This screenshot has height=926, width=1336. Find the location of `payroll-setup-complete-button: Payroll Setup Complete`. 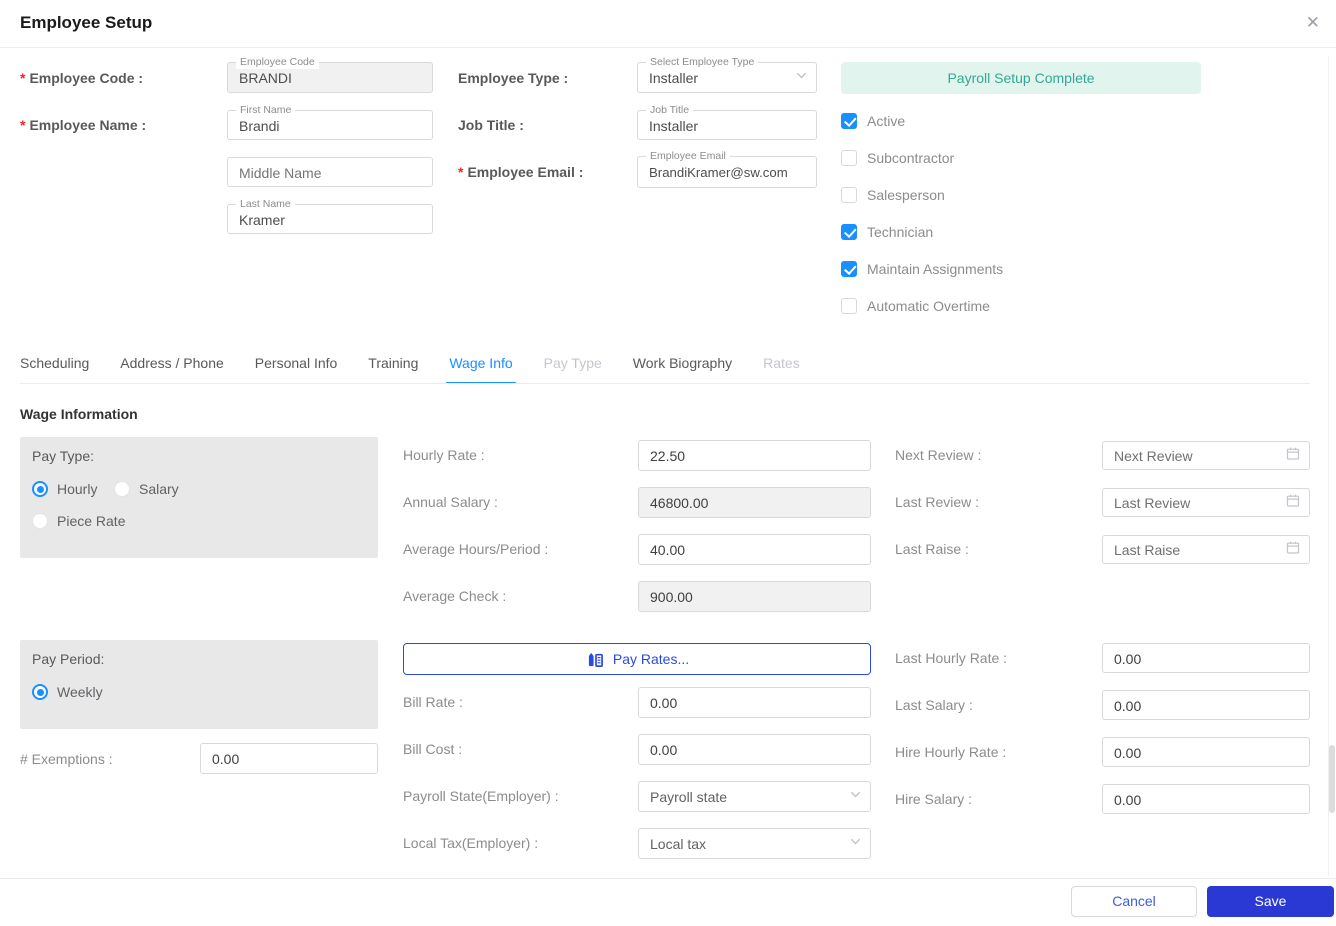

payroll-setup-complete-button: Payroll Setup Complete is located at coordinates (1021, 78).